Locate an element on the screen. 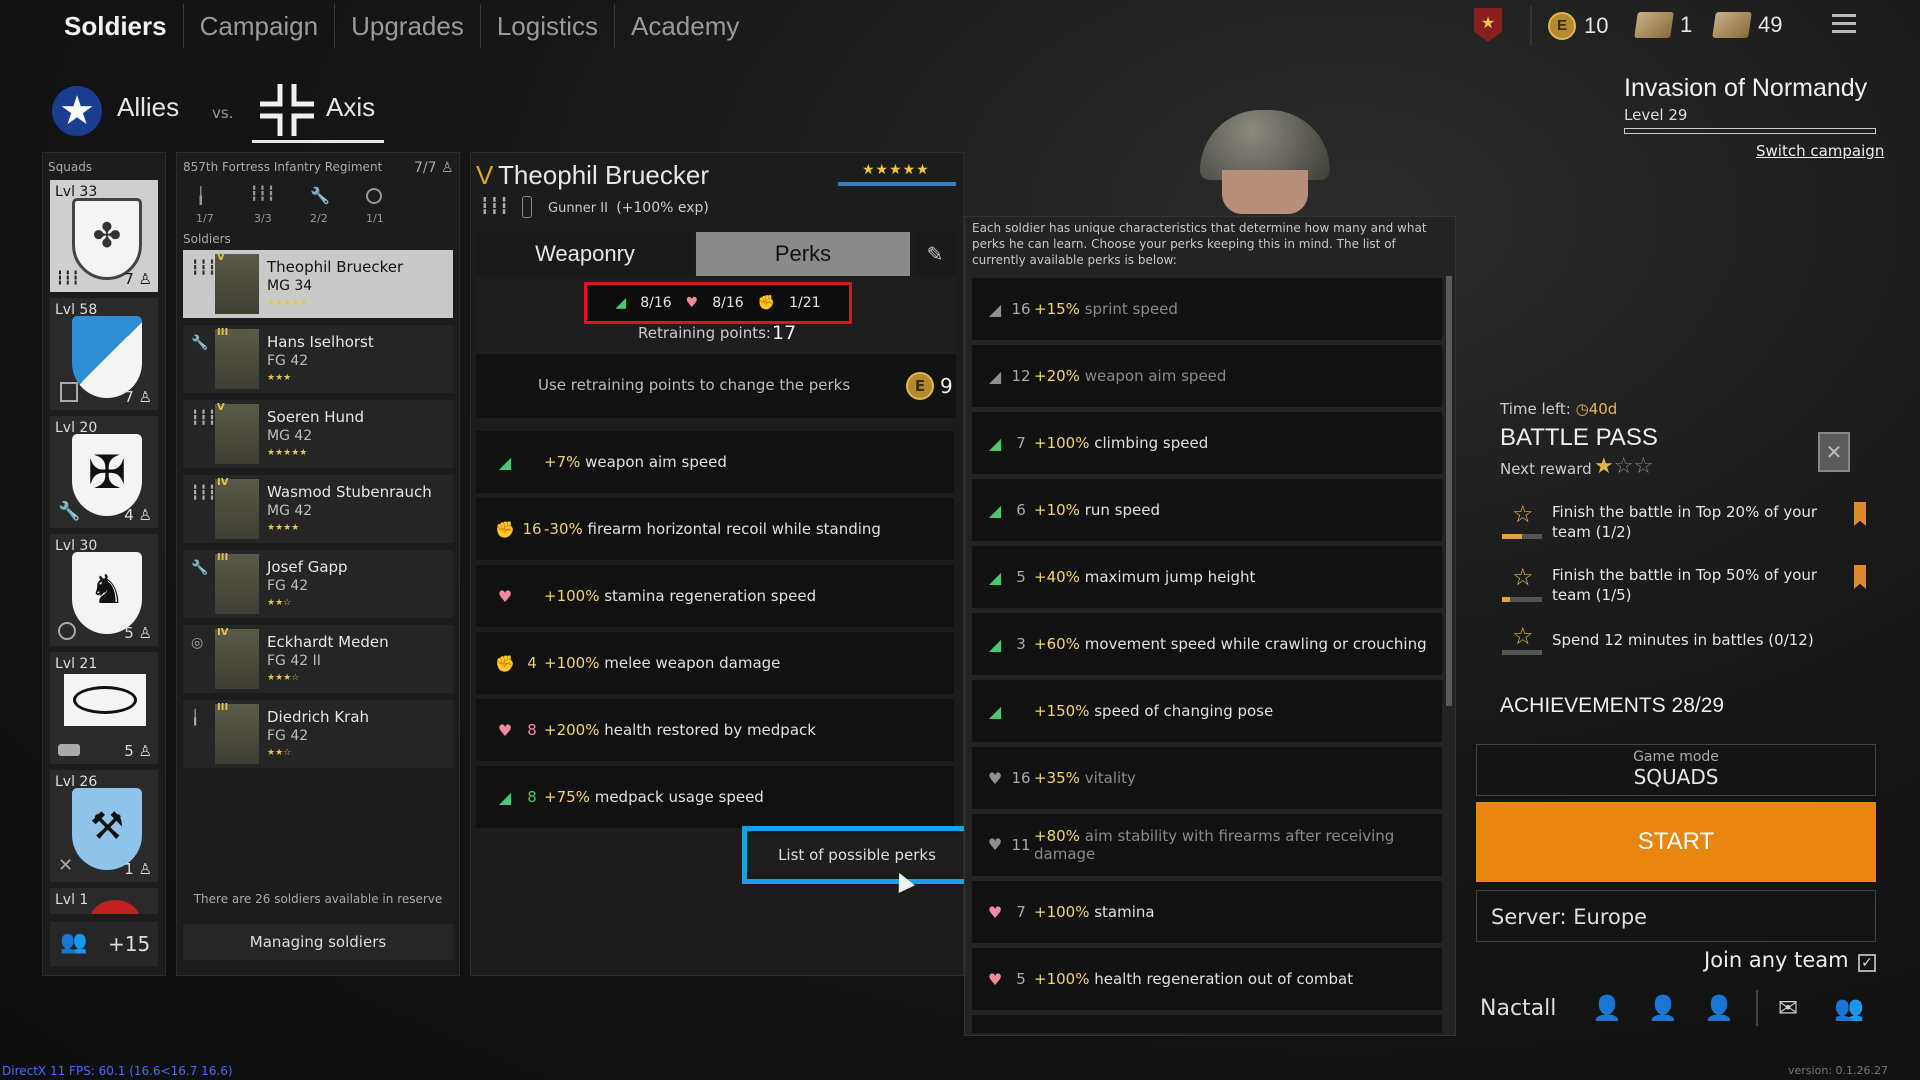 Image resolution: width=1920 pixels, height=1080 pixels. perk-slot: ◢ +7% weapon aim speed is located at coordinates (715, 462).